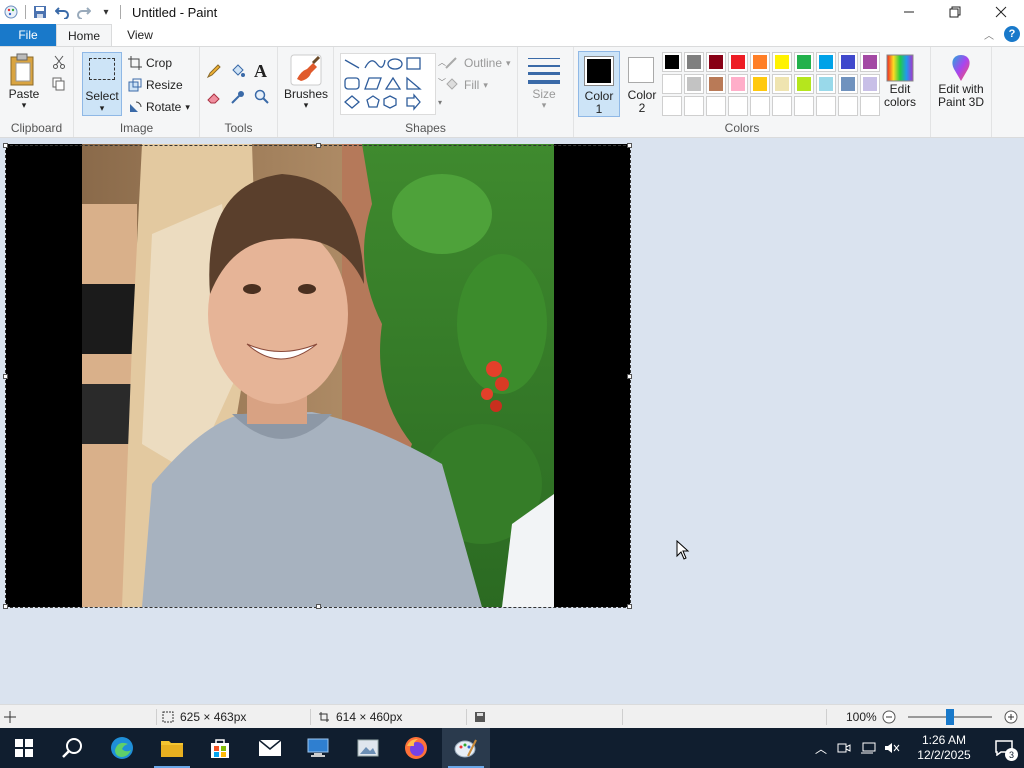 Image resolution: width=1024 pixels, height=768 pixels. I want to click on brushes-dropdown-chevron-icon: ▾, so click(306, 105).